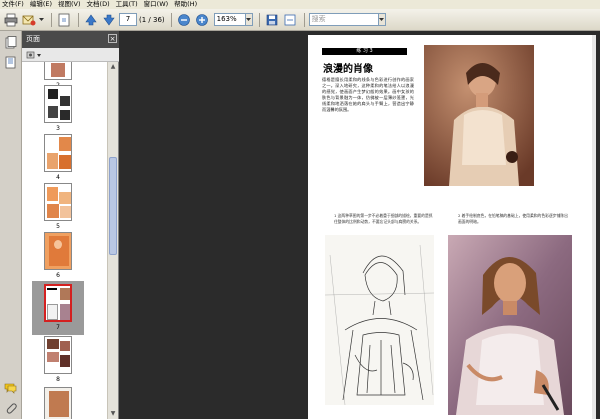 This screenshot has width=600, height=419. I want to click on thumbnail-page-6: 6, so click(58, 256).